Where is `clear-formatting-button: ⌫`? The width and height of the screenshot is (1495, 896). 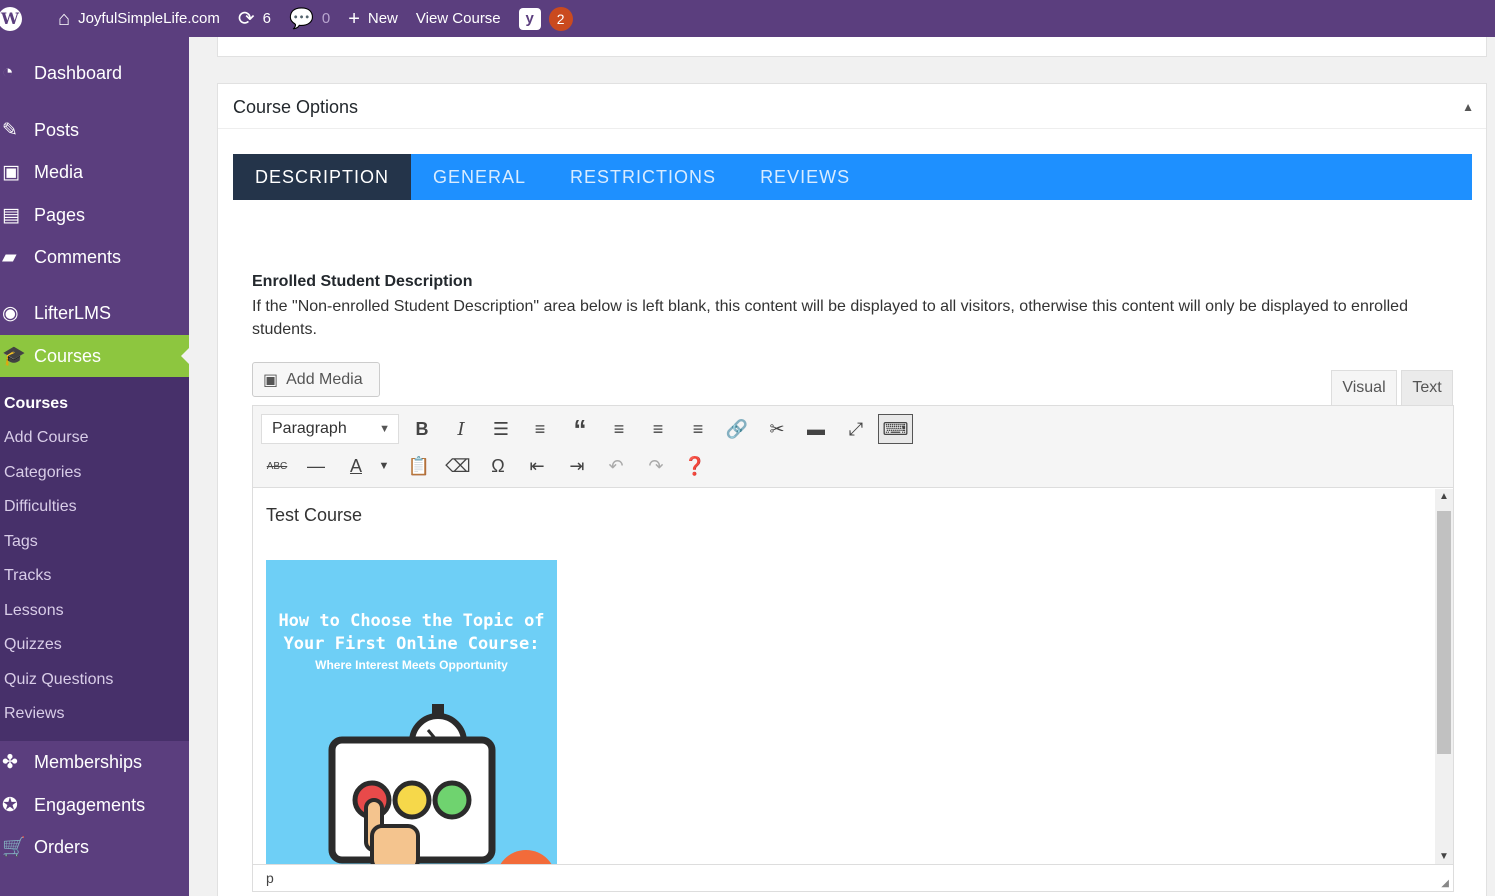
clear-formatting-button: ⌫ is located at coordinates (458, 466).